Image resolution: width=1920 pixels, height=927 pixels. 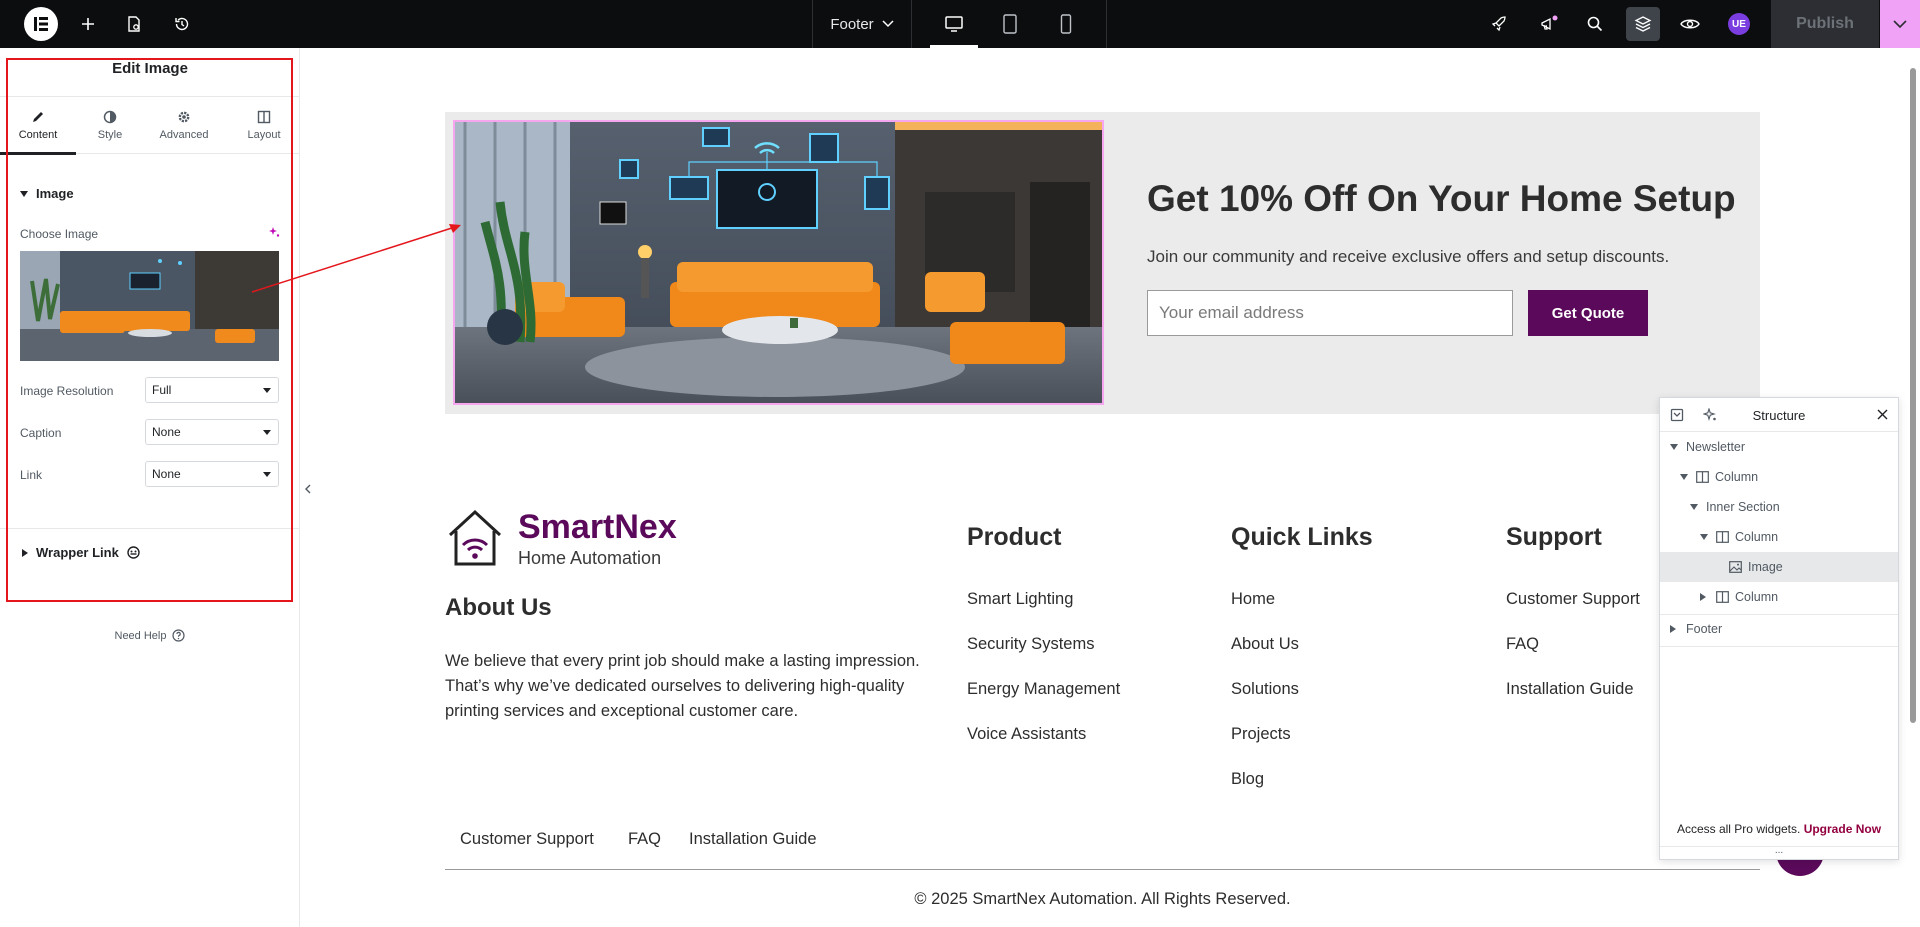 I want to click on tree-label: Inner Section, so click(x=1743, y=507).